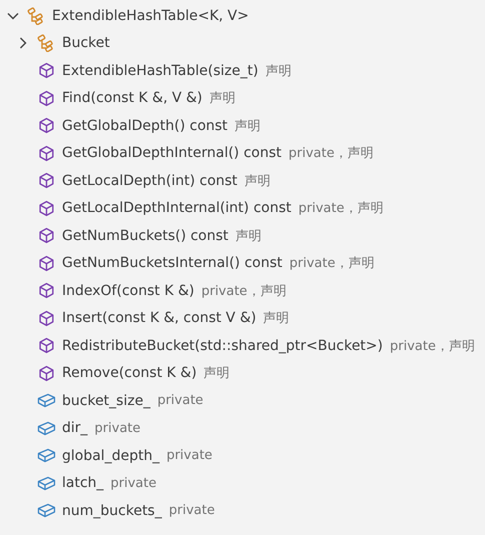 The image size is (485, 535). Describe the element at coordinates (145, 126) in the screenshot. I see `tree-item-label: GetGlobalDepth() const` at that location.